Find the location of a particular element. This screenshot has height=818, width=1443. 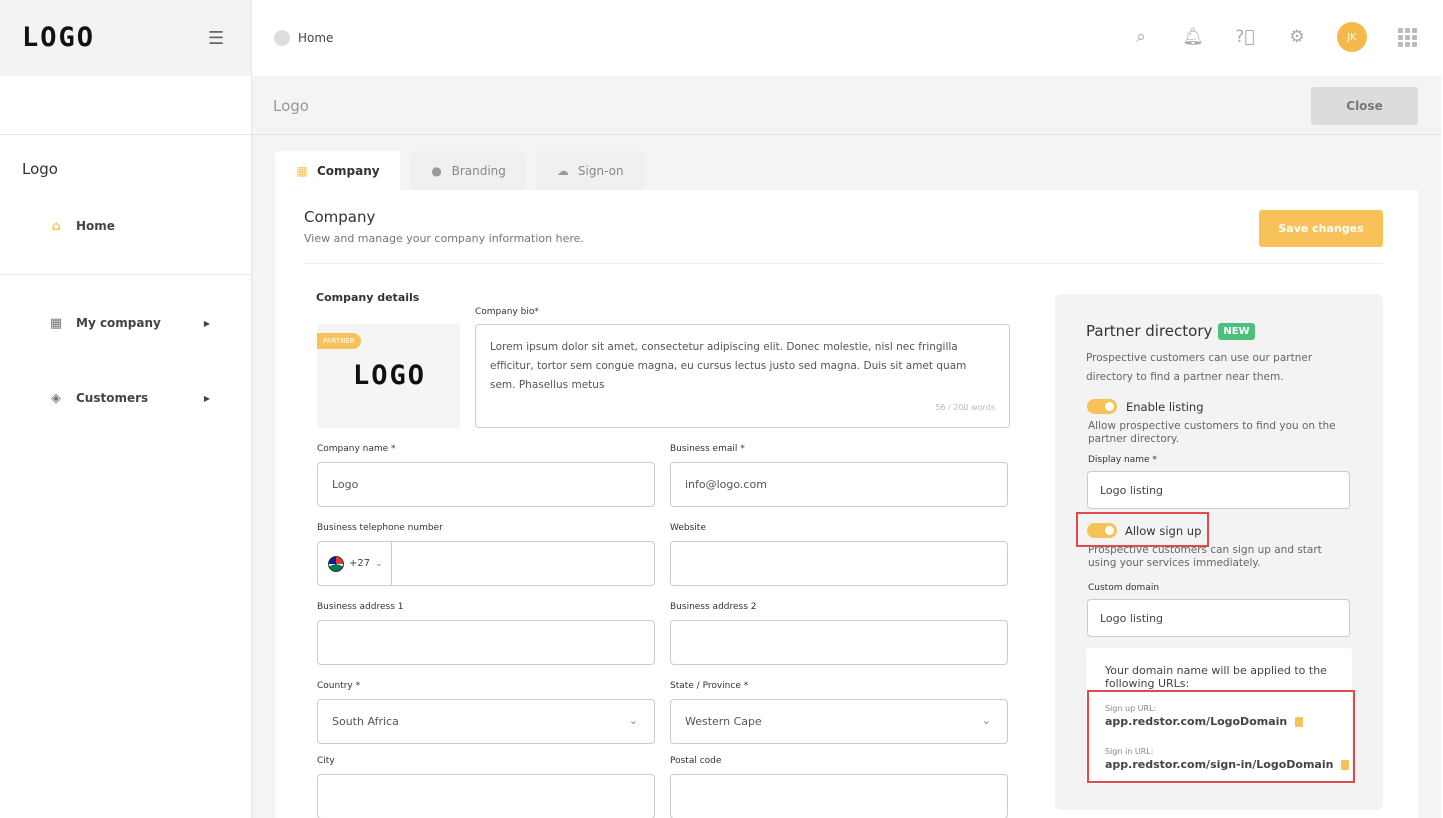

business-email-label: Business email * is located at coordinates (707, 449).